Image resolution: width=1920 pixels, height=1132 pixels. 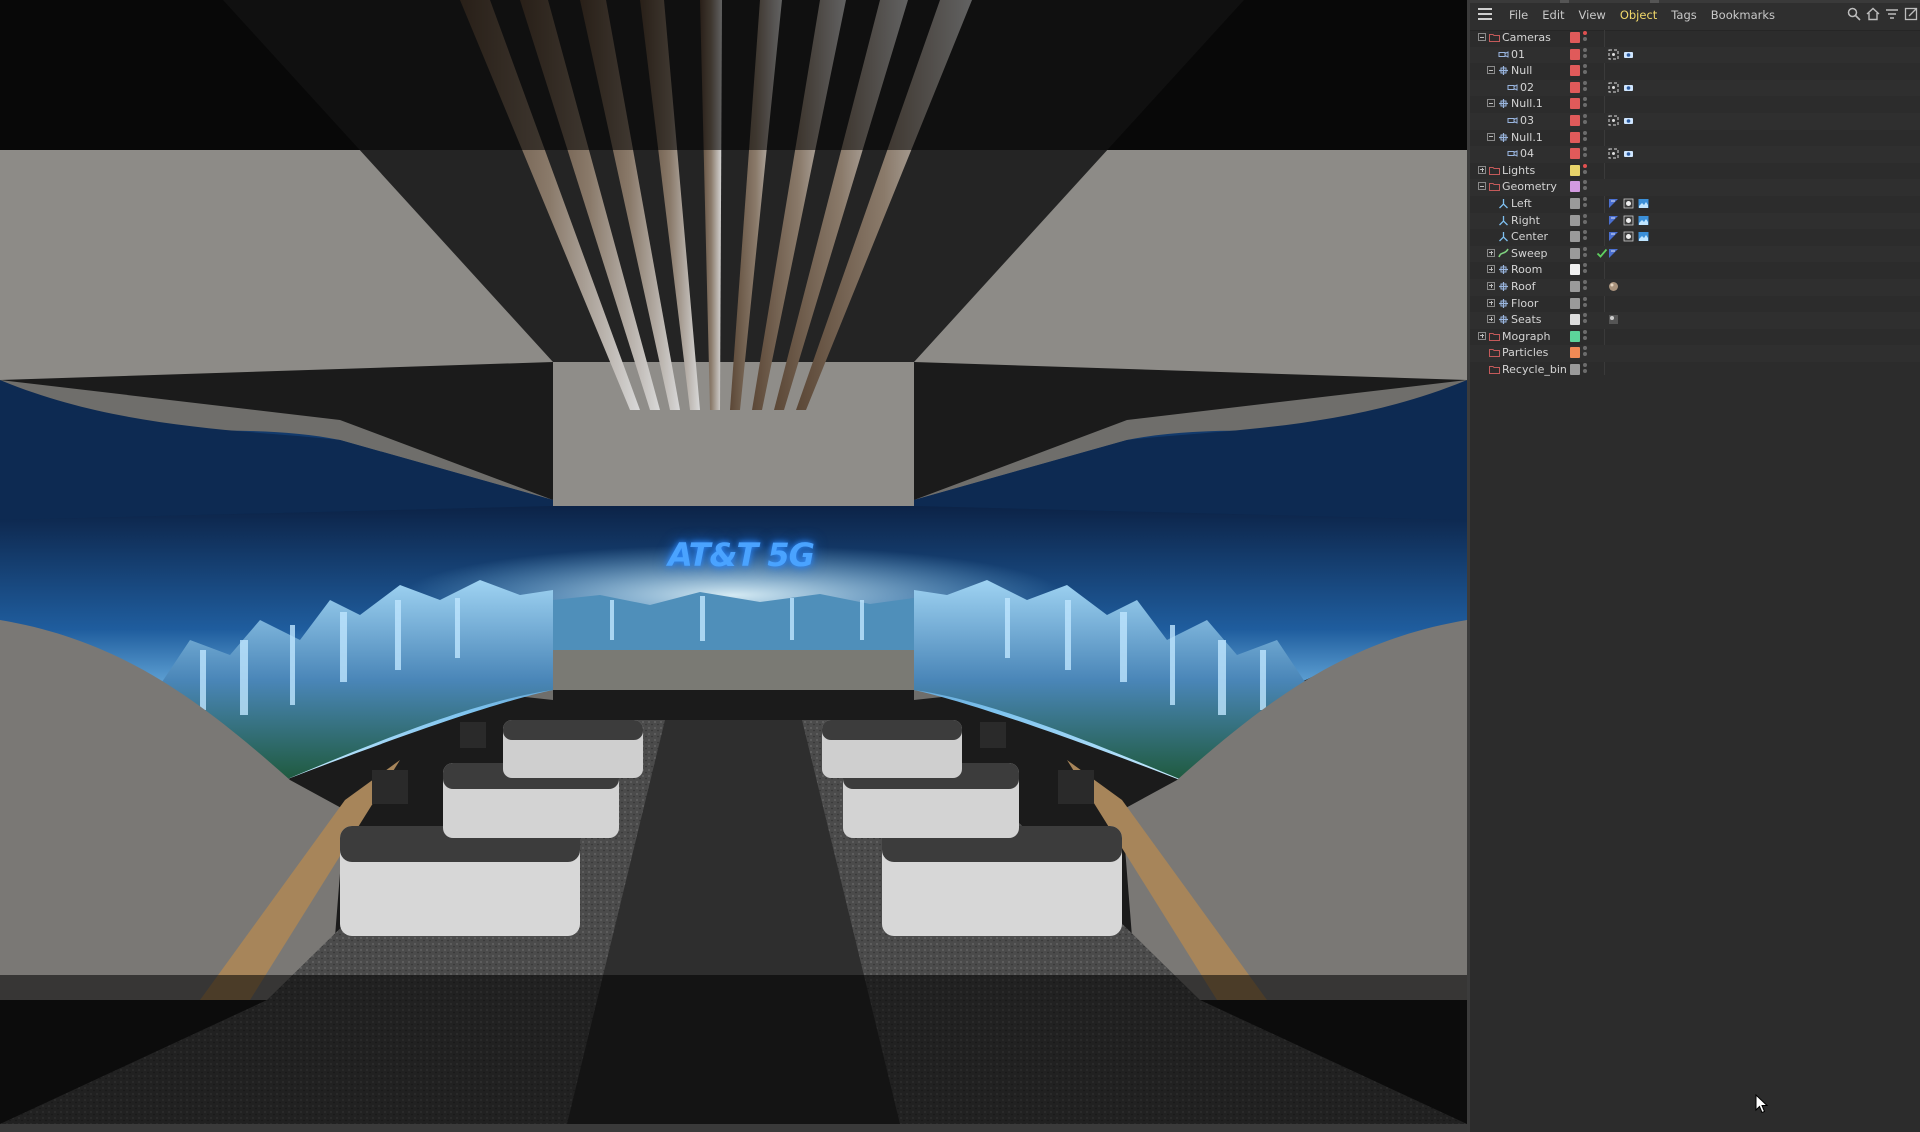 What do you see at coordinates (1518, 54) in the screenshot?
I see `object-name: 01` at bounding box center [1518, 54].